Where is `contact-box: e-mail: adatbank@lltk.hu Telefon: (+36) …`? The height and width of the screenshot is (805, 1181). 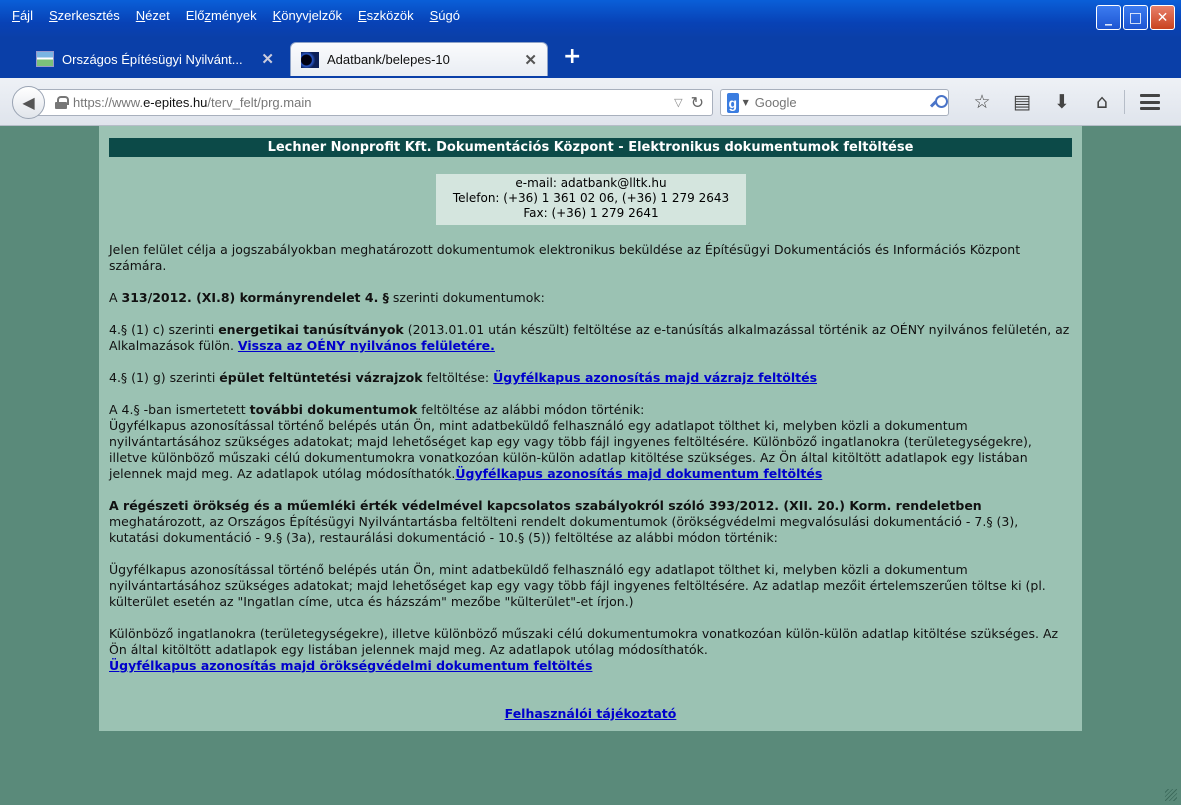 contact-box: e-mail: adatbank@lltk.hu Telefon: (+36) … is located at coordinates (591, 199).